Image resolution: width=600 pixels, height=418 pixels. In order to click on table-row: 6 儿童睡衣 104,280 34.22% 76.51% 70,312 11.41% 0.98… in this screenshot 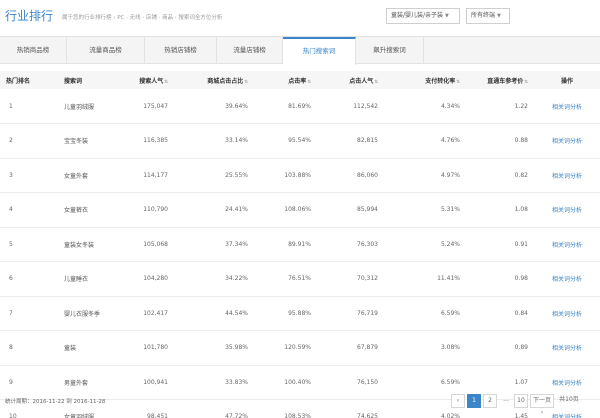, I will do `click(300, 279)`.